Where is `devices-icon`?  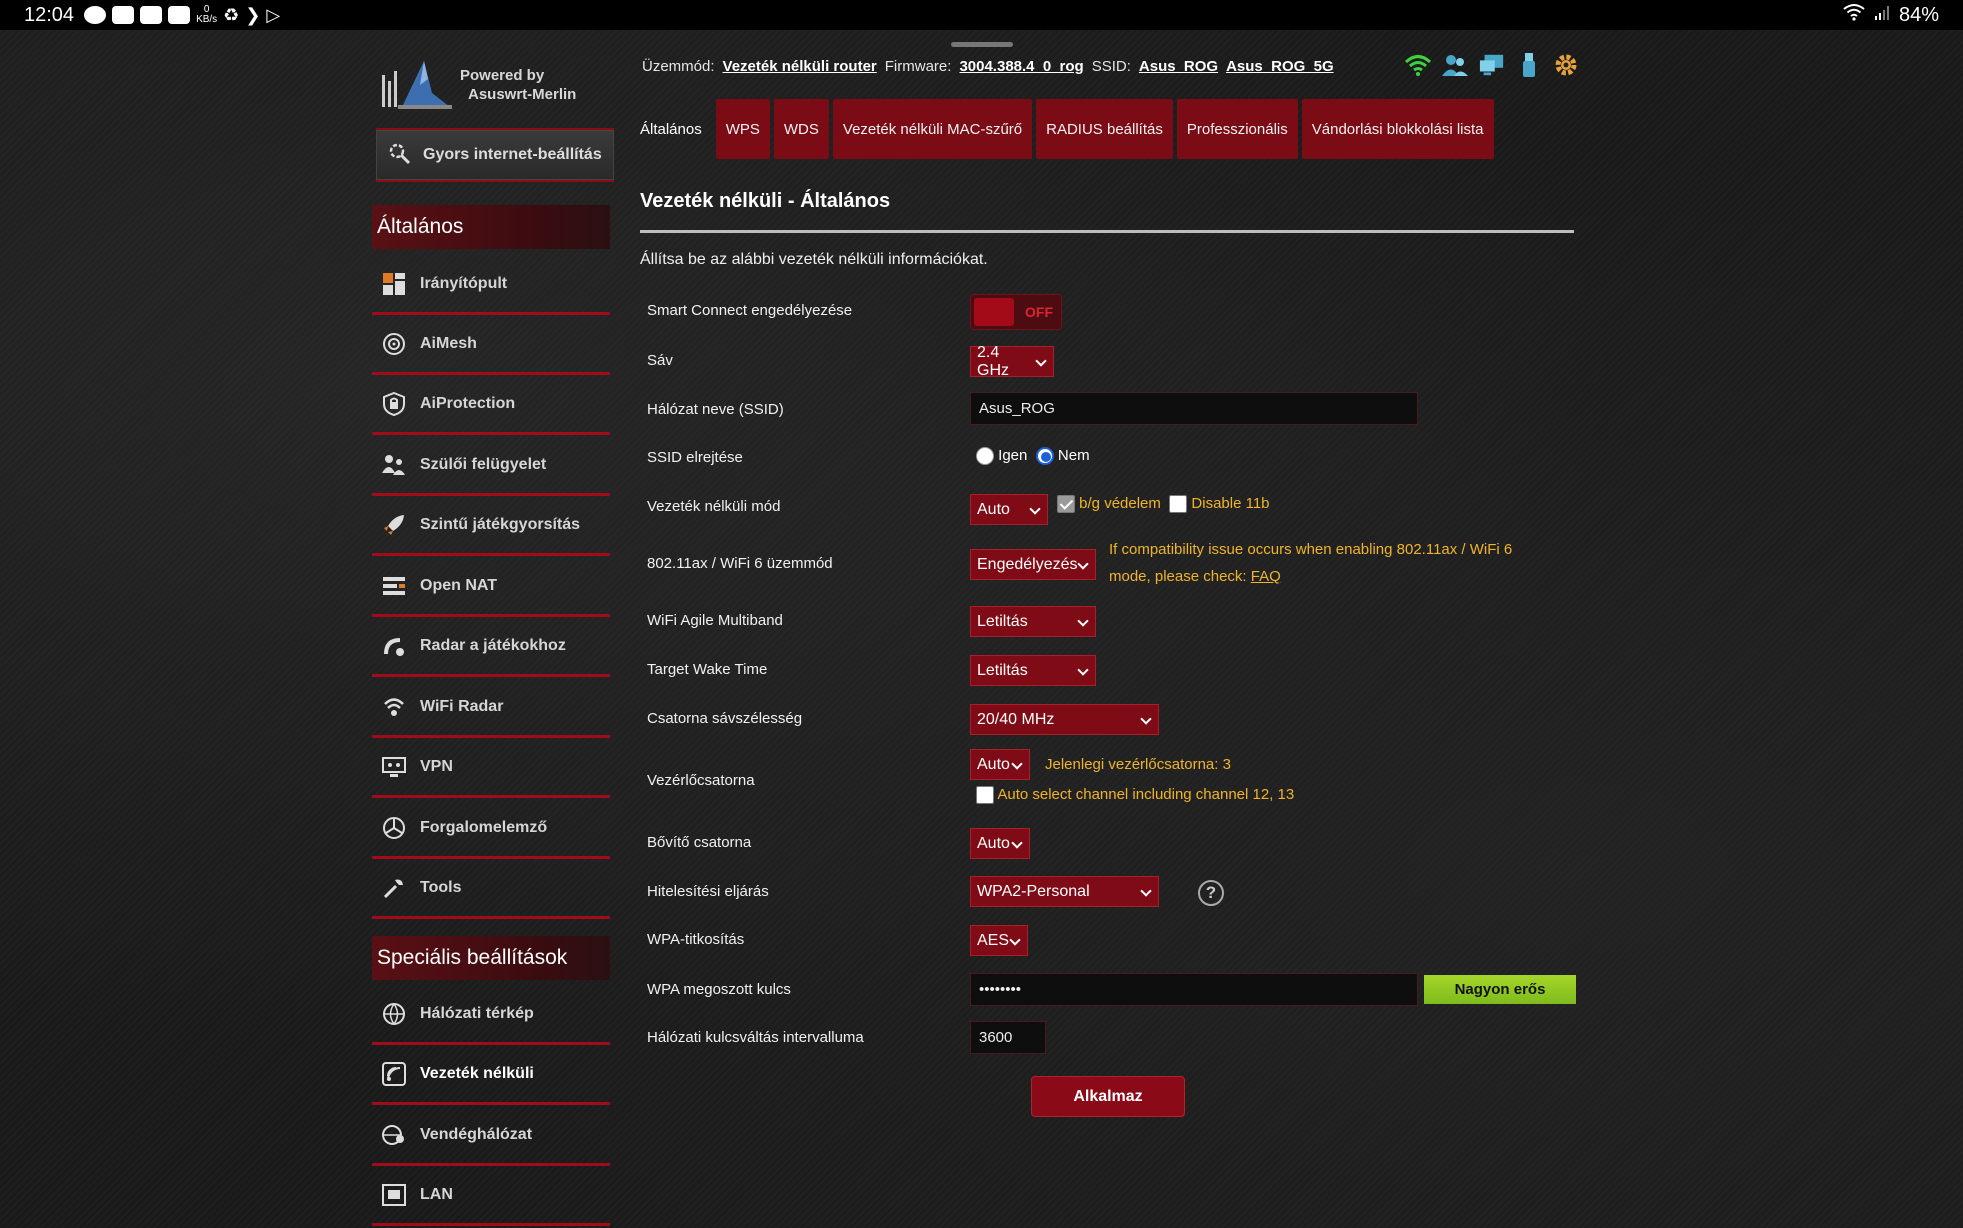
devices-icon is located at coordinates (1492, 65).